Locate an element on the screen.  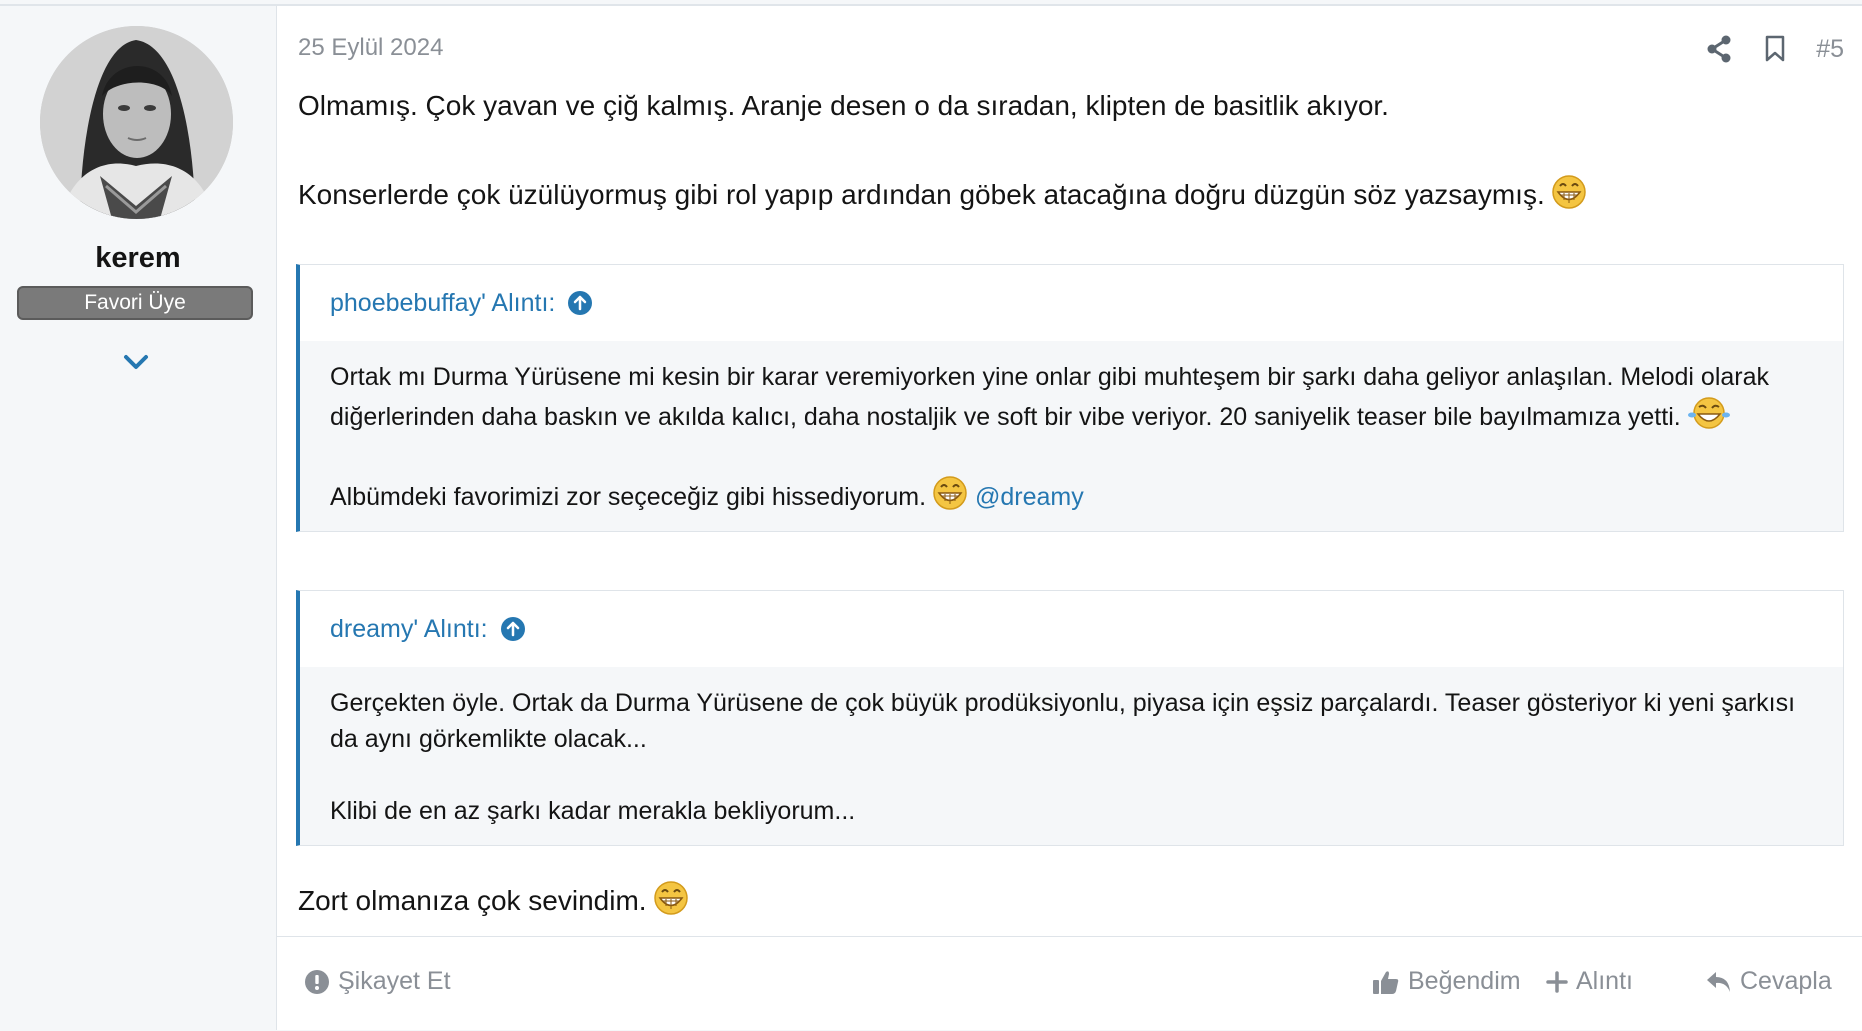
chevron-down-icon is located at coordinates (136, 362).